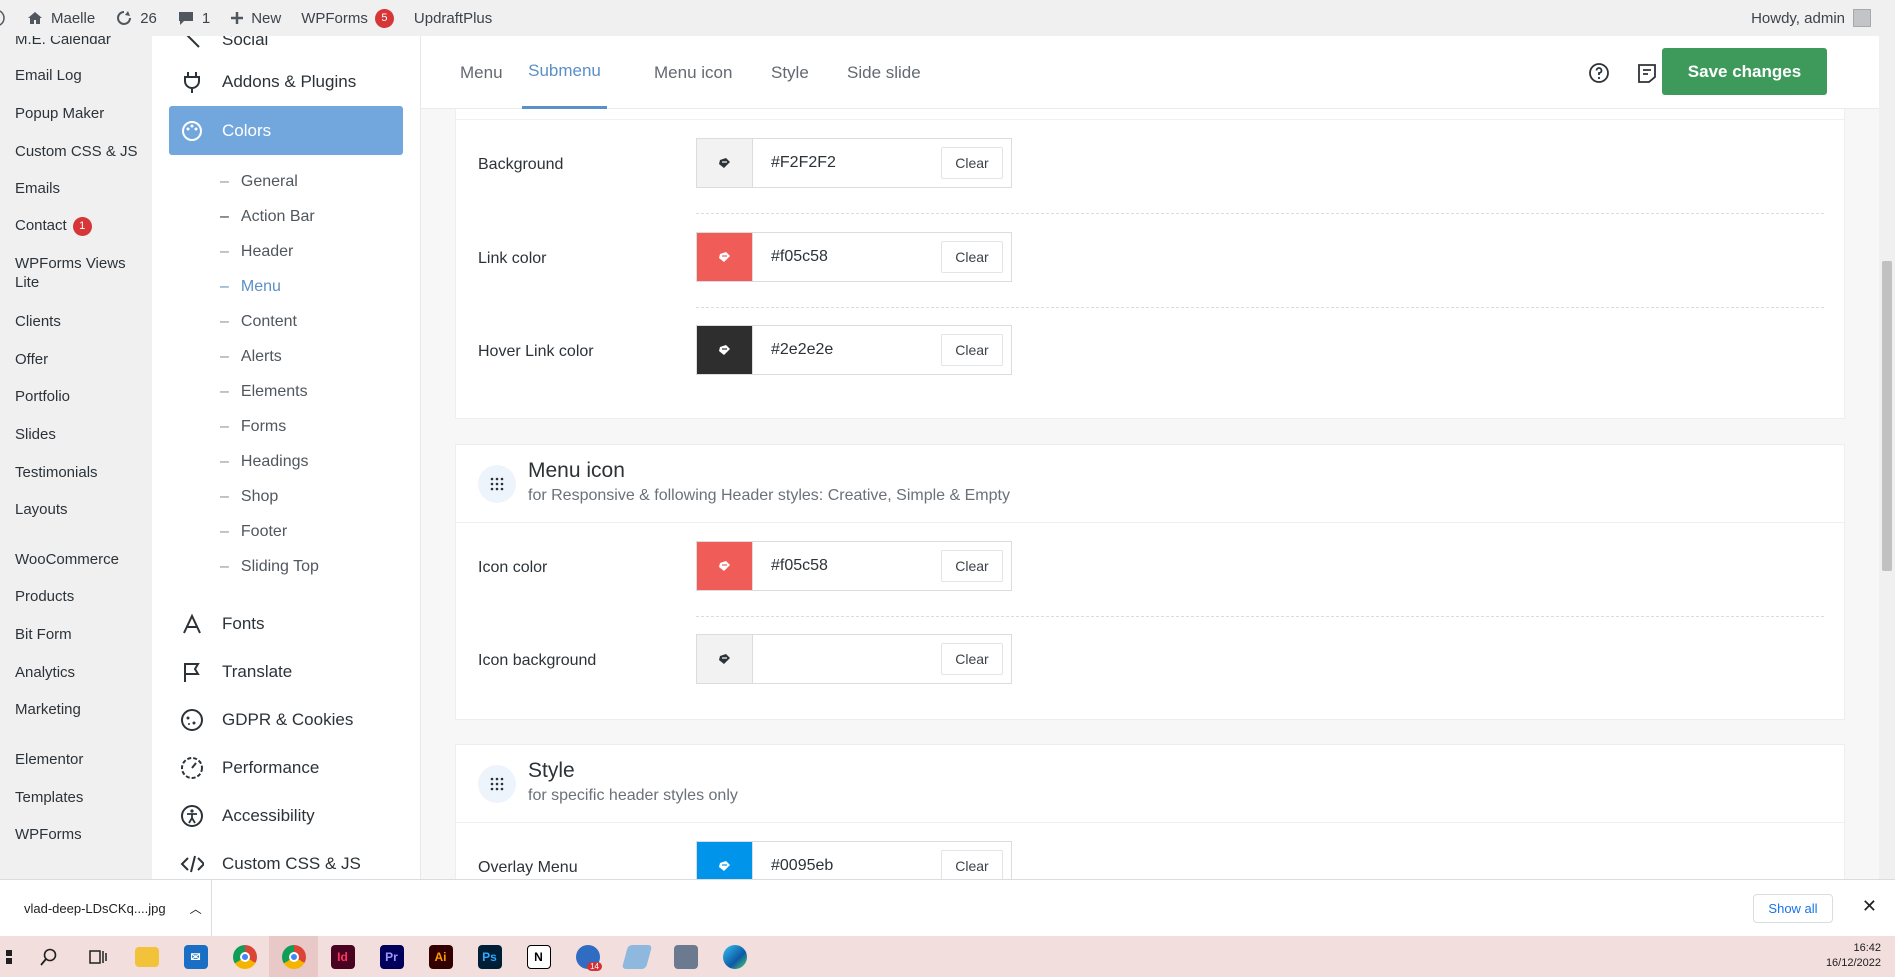 The width and height of the screenshot is (1895, 977). Describe the element at coordinates (270, 859) in the screenshot. I see `sidebar-item-custom-css: Custom CSS & JS` at that location.